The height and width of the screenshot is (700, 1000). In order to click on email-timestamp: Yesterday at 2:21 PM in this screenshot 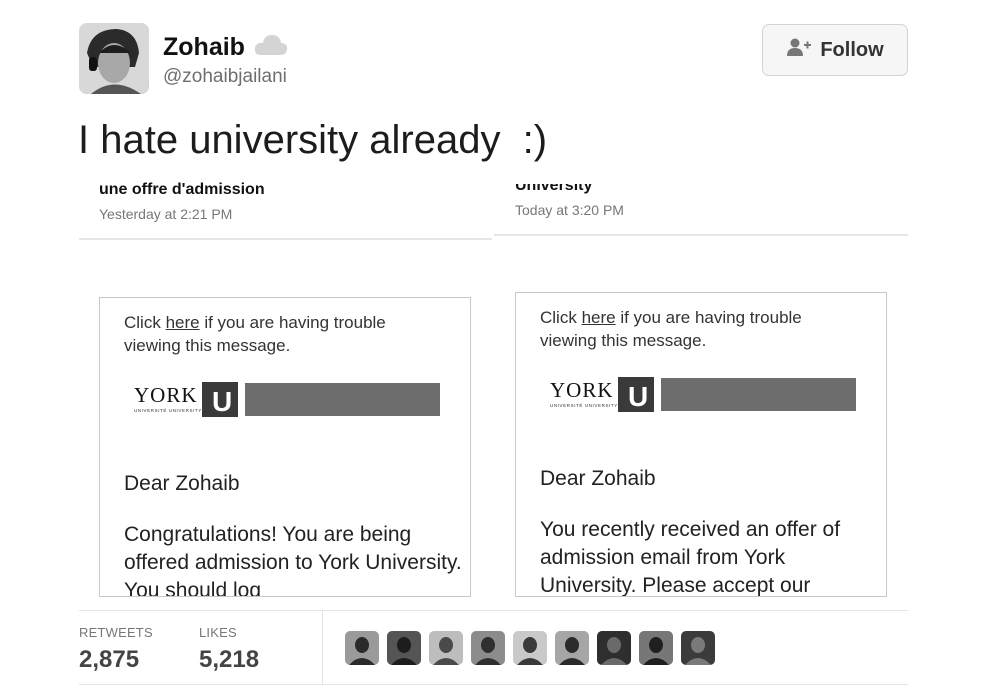, I will do `click(166, 214)`.